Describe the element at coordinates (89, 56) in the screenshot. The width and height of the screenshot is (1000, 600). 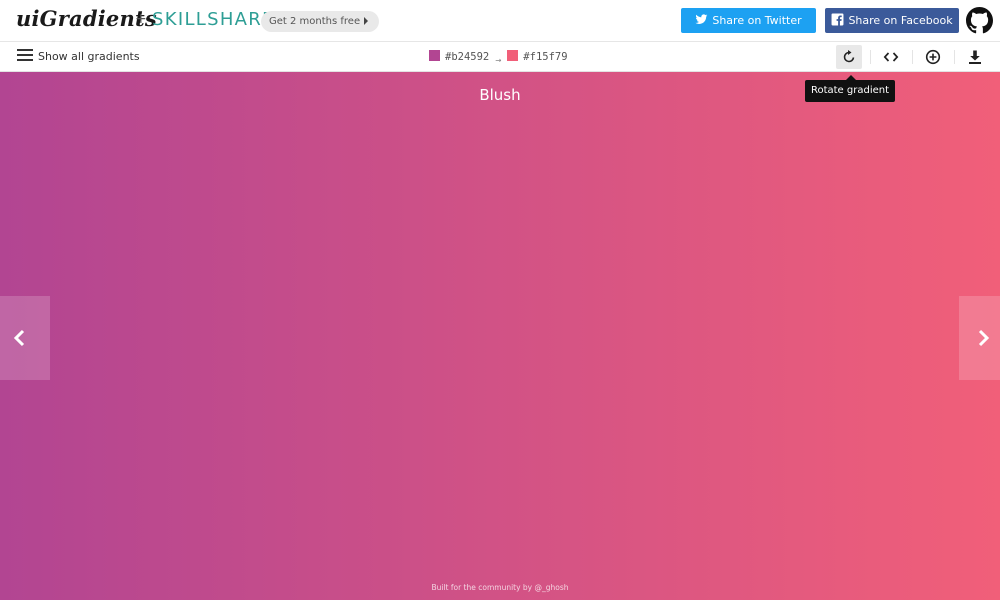
I see `show-all-label: Show all gradients` at that location.